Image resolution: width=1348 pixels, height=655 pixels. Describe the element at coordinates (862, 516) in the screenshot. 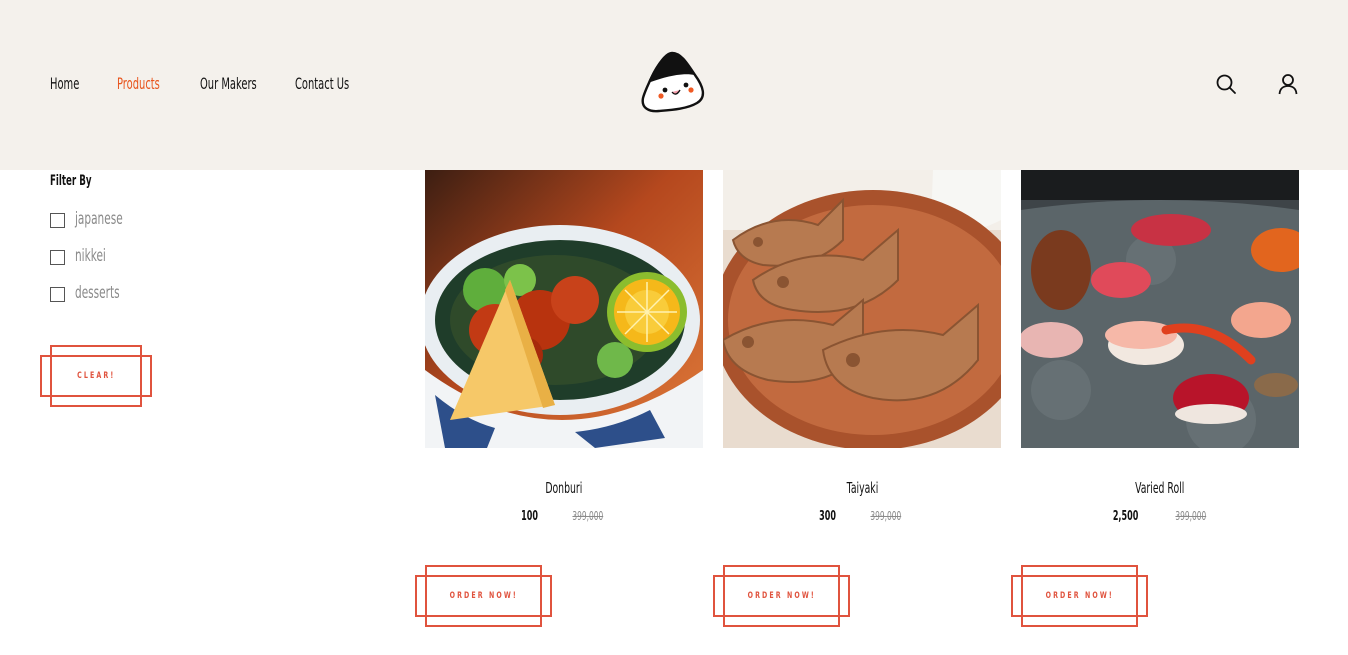

I see `product-price: 300 399,000` at that location.